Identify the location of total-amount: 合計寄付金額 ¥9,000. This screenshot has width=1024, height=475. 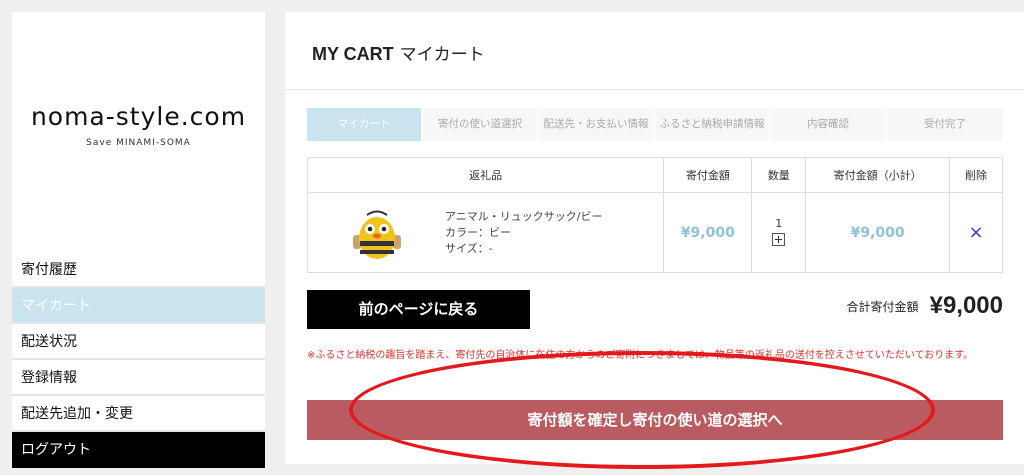
(924, 306).